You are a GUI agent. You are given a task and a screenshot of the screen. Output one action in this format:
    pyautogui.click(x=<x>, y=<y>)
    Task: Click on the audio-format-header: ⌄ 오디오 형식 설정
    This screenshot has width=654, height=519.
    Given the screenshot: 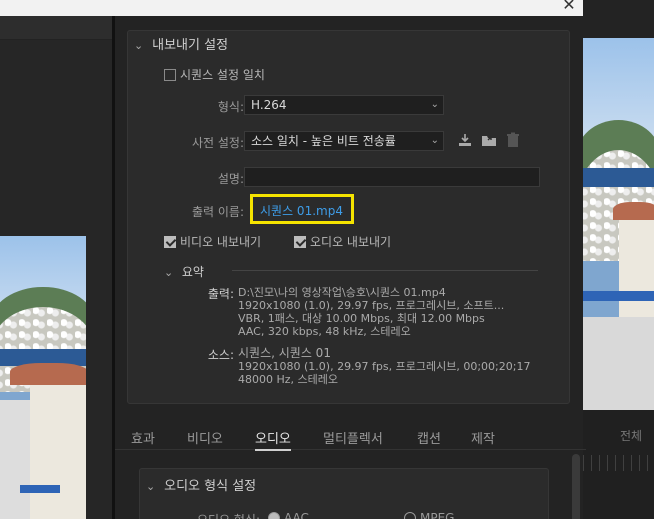 What is the action you would take?
    pyautogui.click(x=201, y=484)
    